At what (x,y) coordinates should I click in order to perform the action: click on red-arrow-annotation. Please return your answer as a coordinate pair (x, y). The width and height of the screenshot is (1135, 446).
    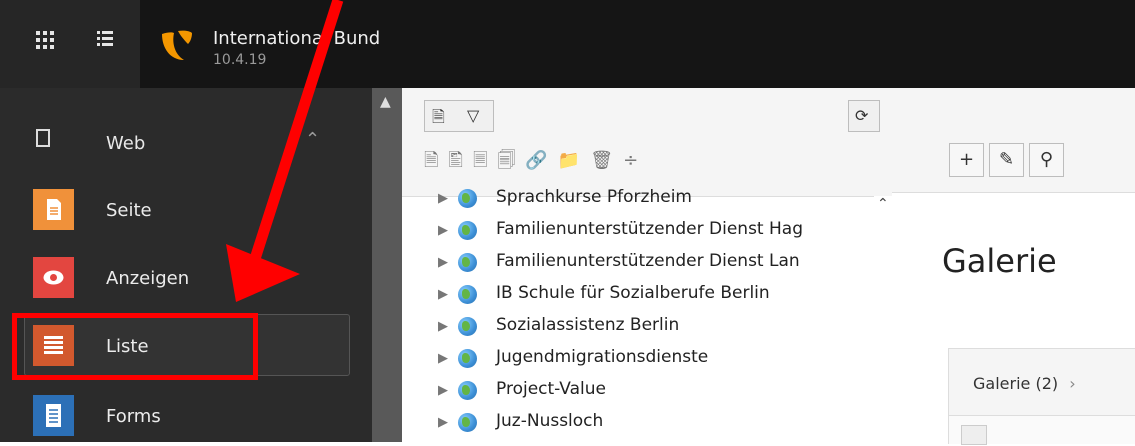
    Looking at the image, I should click on (285, 151).